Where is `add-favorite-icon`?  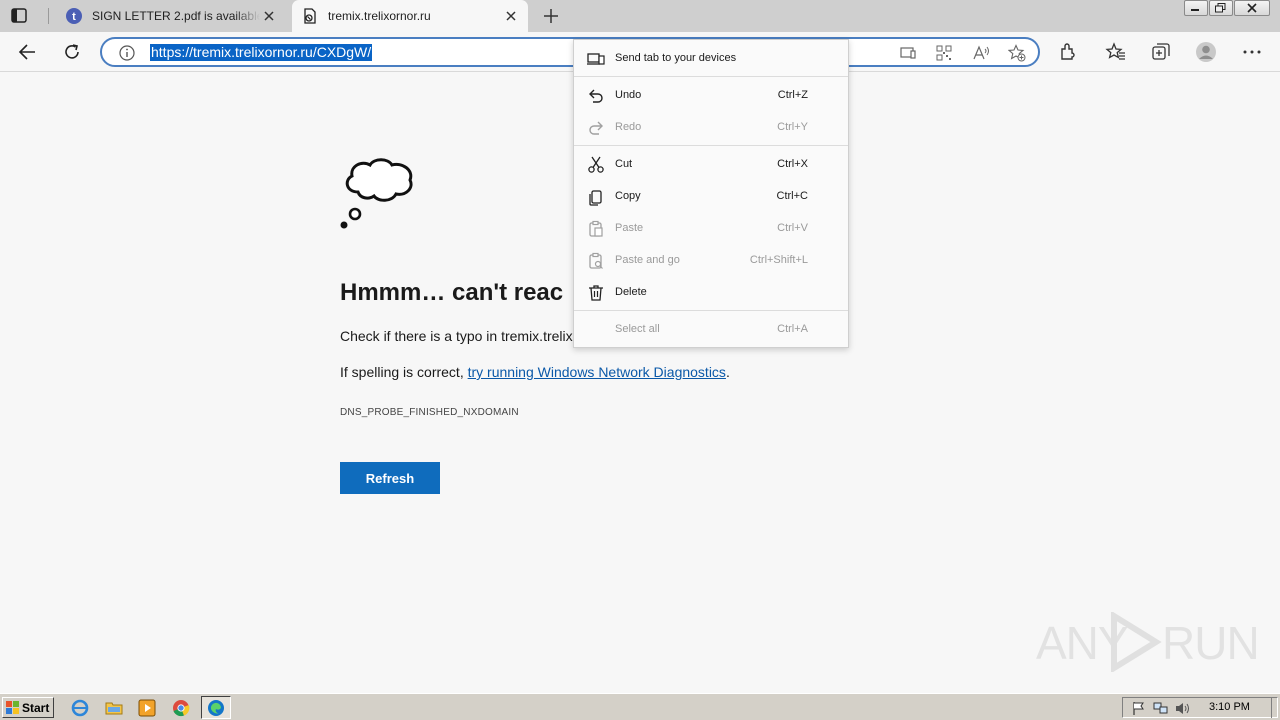
add-favorite-icon is located at coordinates (1016, 53).